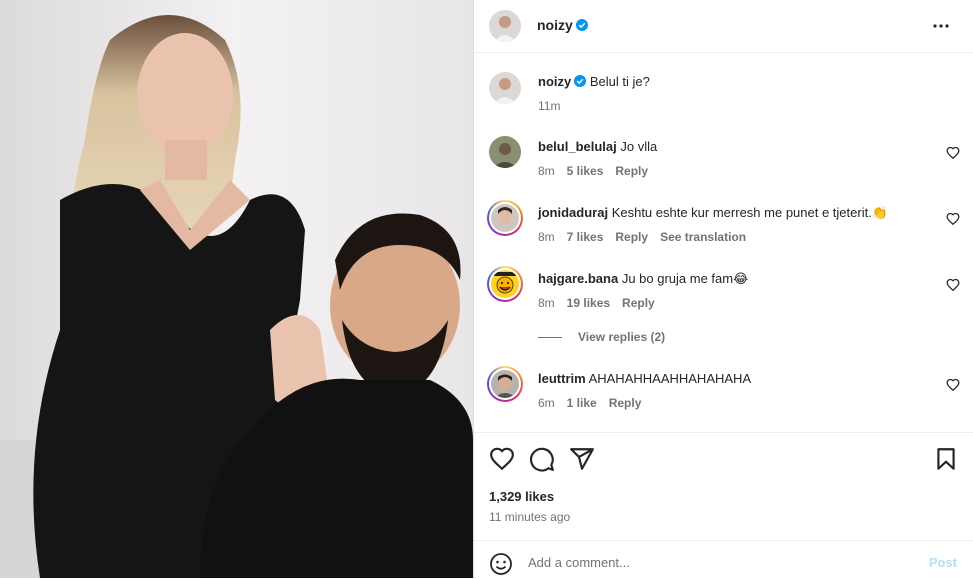 Image resolution: width=973 pixels, height=579 pixels. Describe the element at coordinates (562, 378) in the screenshot. I see `comment-username: leuttrim` at that location.